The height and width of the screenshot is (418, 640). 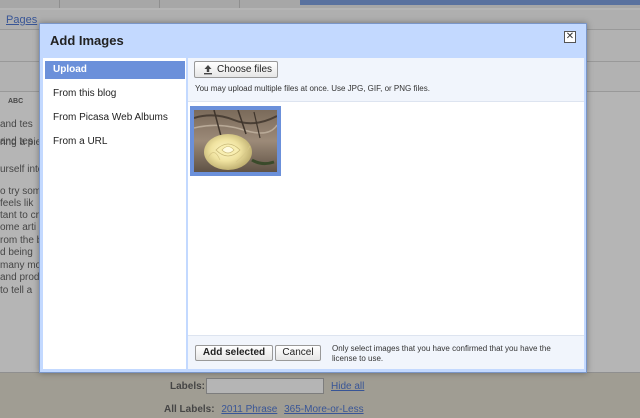 I want to click on dialog-title: Add Images, so click(x=87, y=40).